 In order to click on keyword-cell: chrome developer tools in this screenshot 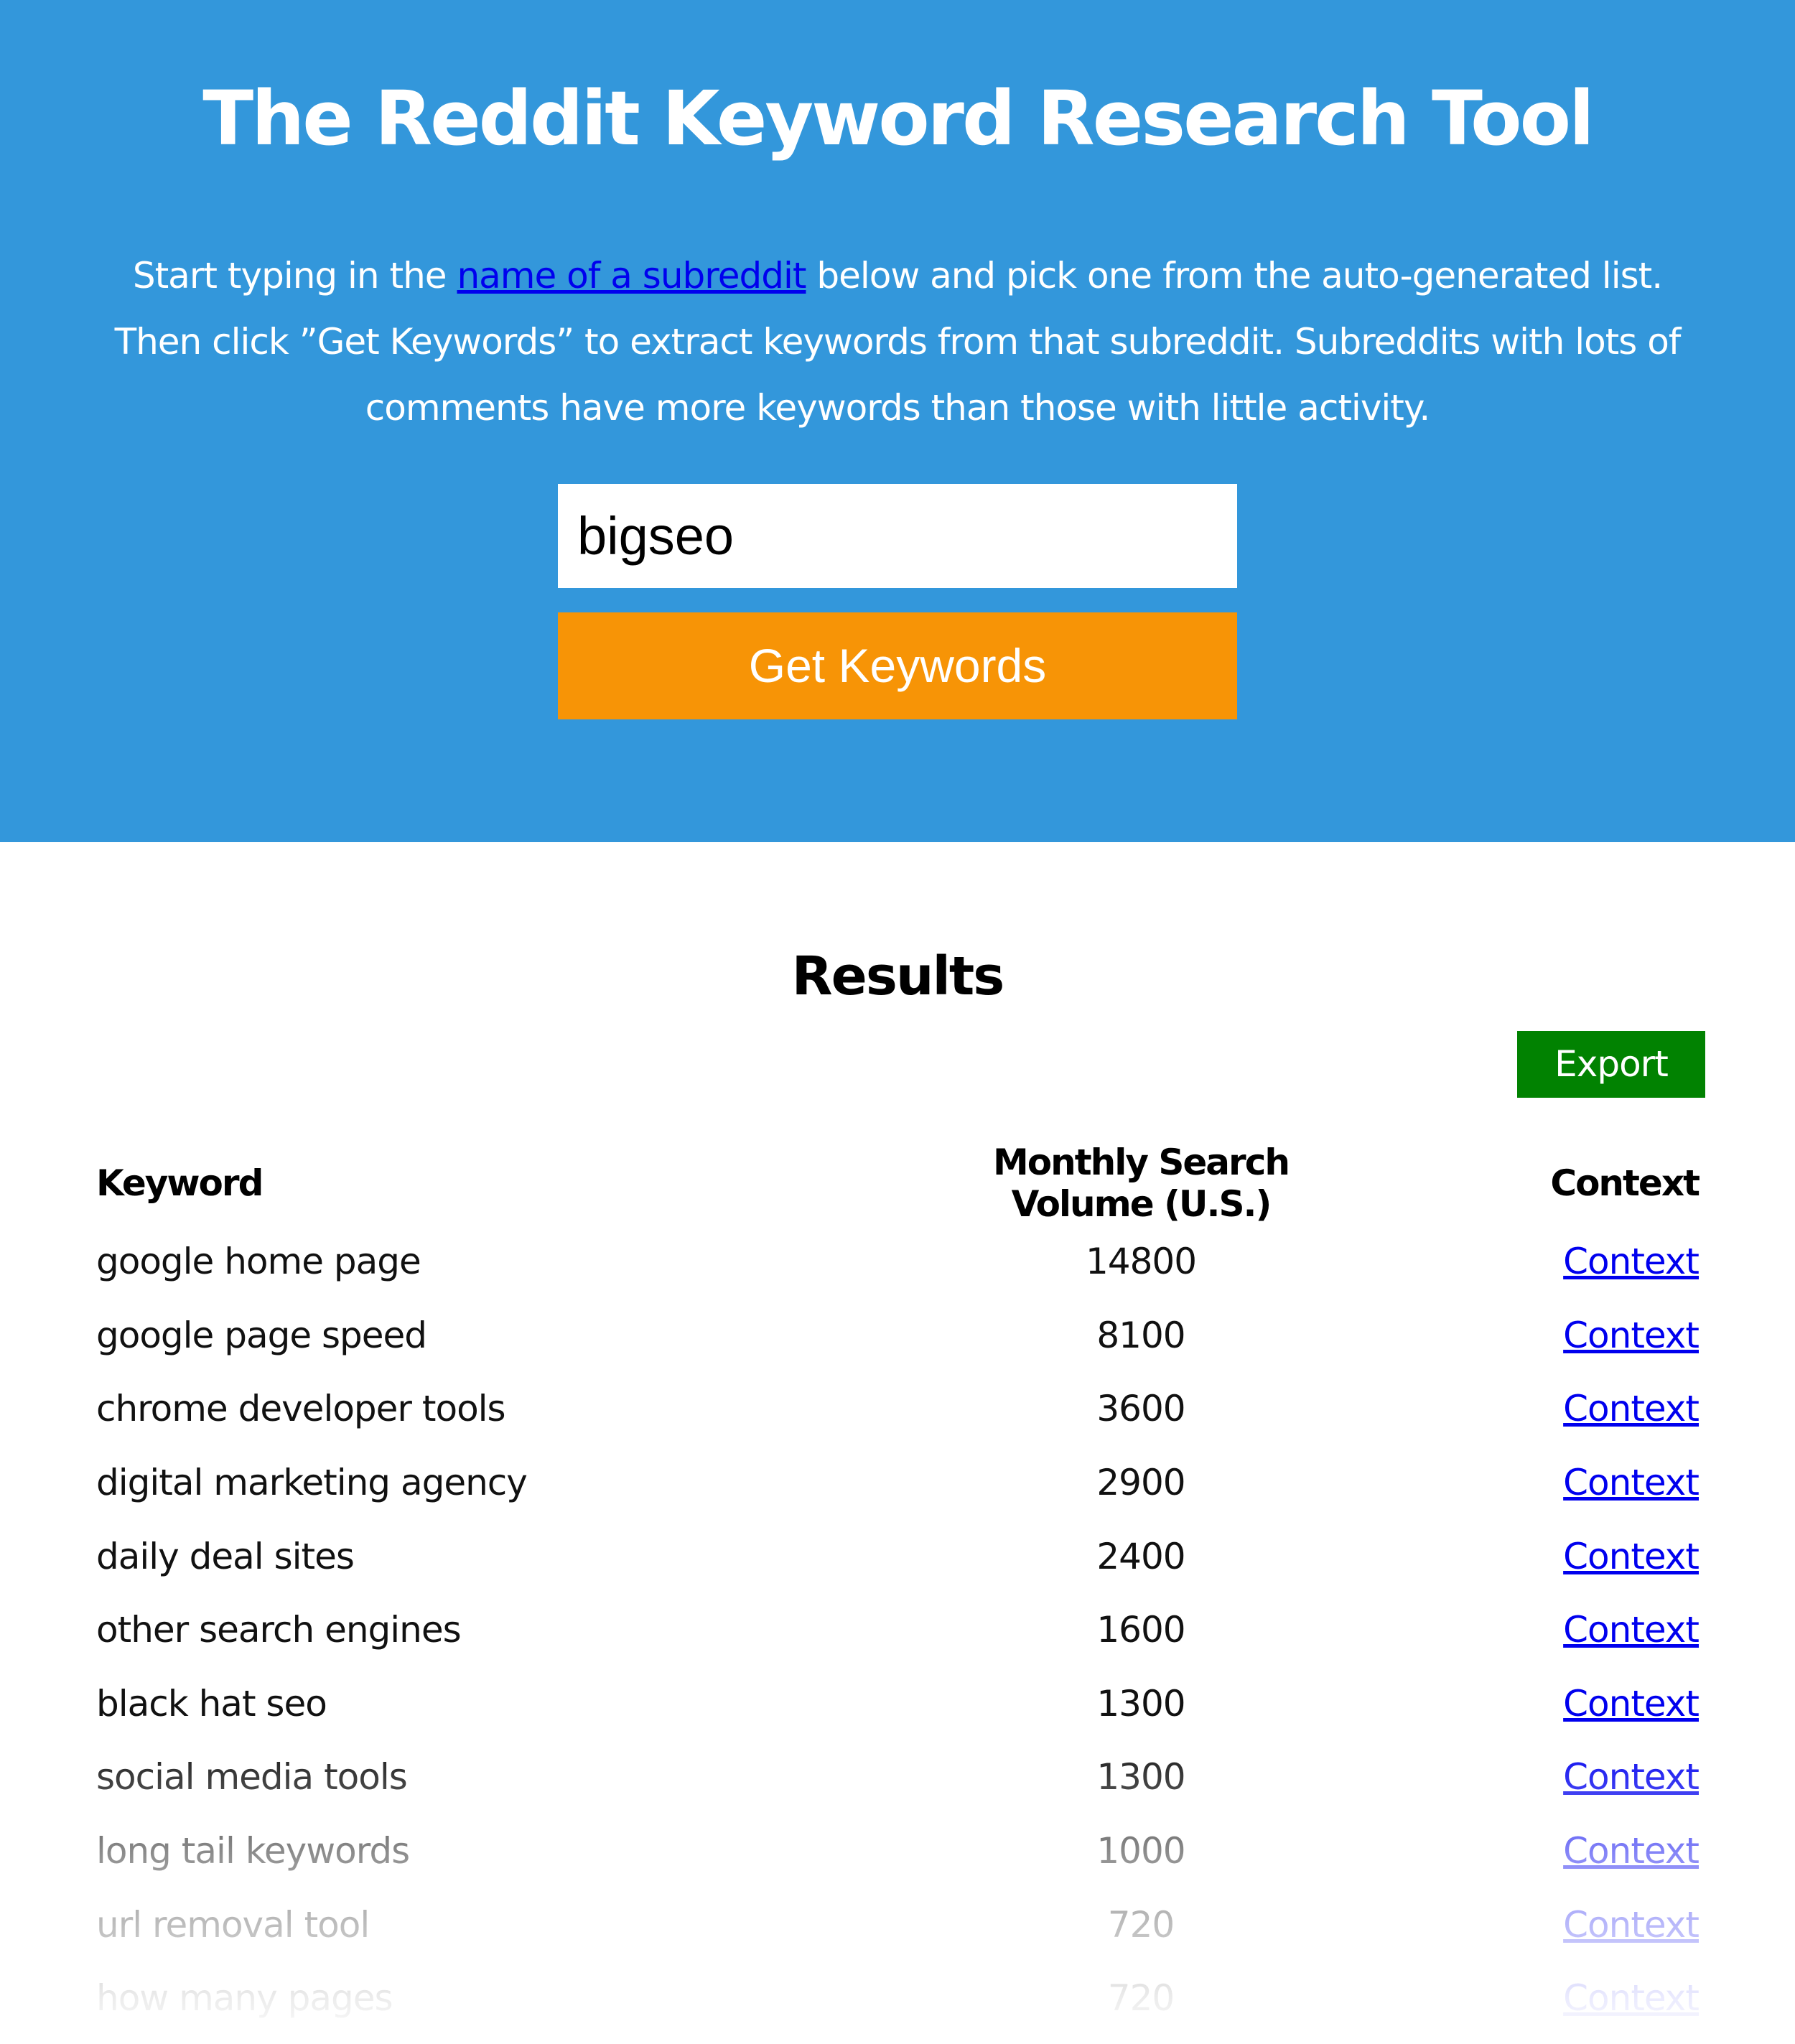, I will do `click(301, 1409)`.